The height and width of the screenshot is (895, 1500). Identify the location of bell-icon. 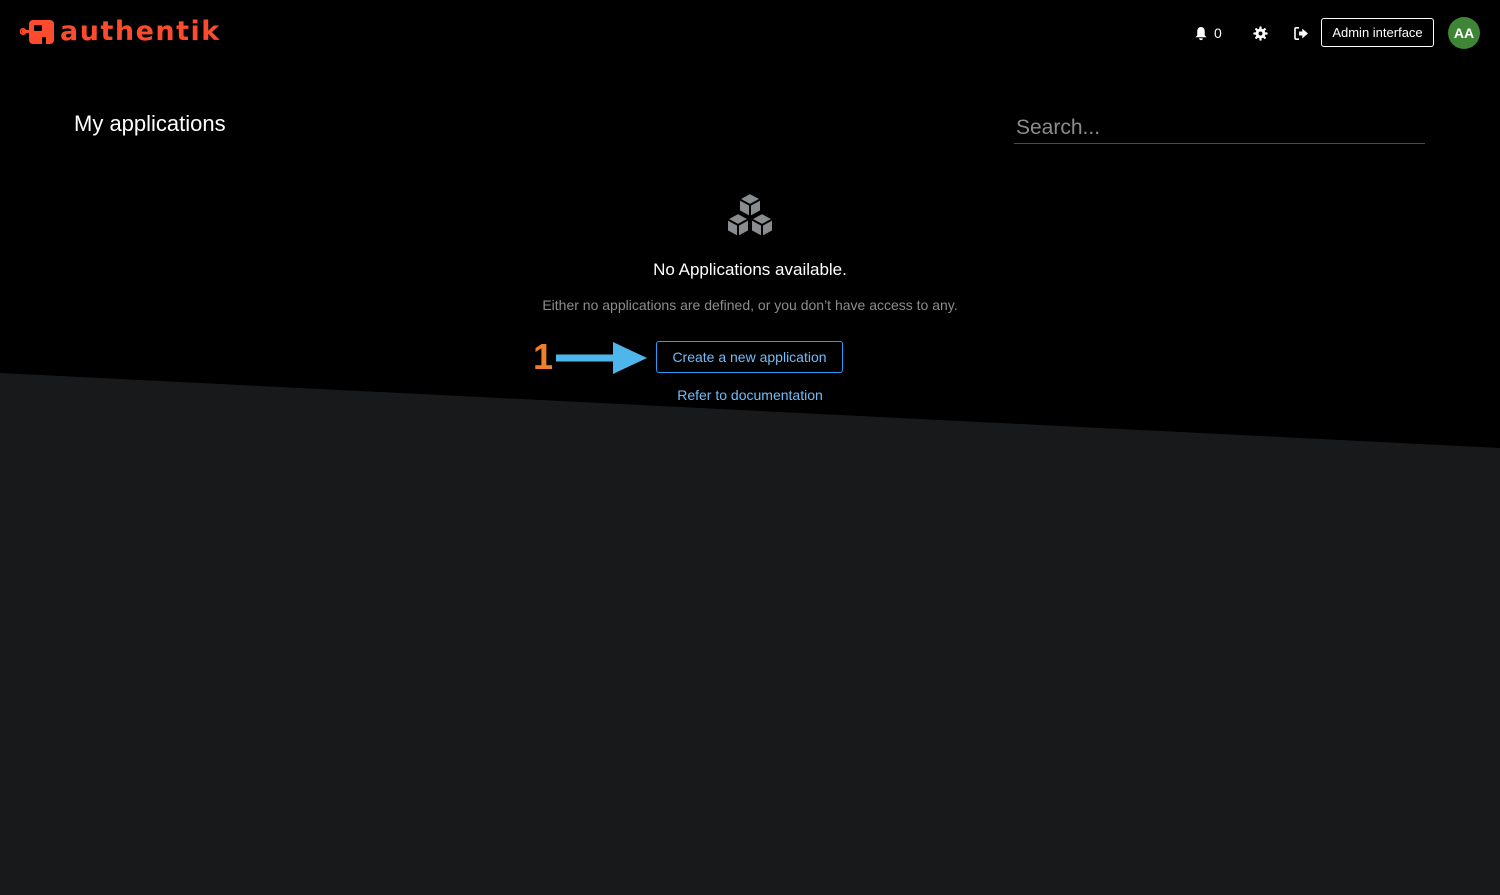
(1201, 33).